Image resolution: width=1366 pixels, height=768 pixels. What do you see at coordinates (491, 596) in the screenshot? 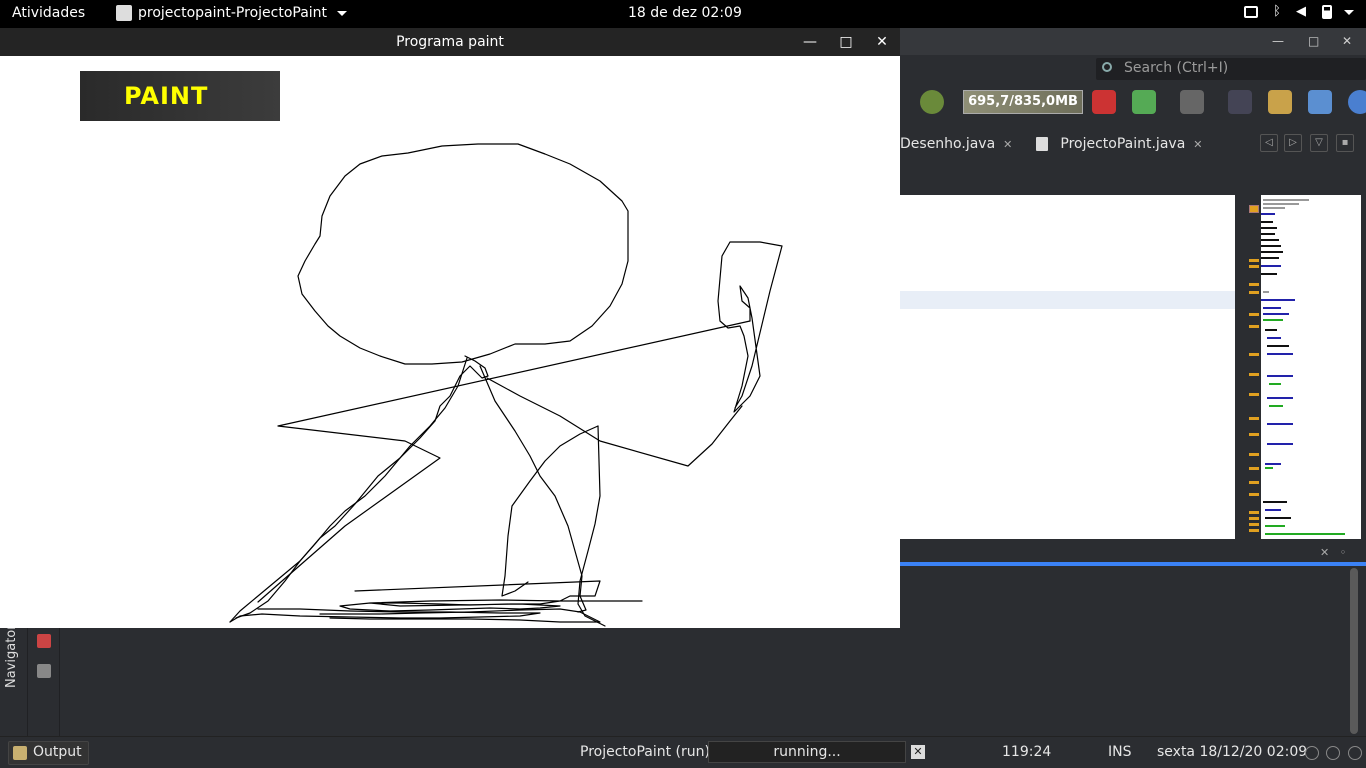
I see `stroke-ground` at bounding box center [491, 596].